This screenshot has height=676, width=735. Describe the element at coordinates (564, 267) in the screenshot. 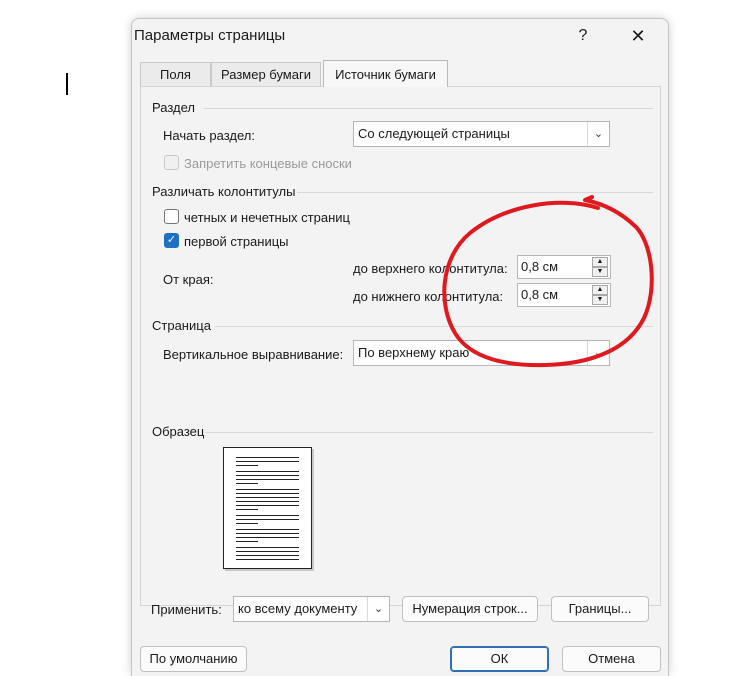

I see `header-distance-spinner: 0,8 см ▲ ▼` at that location.